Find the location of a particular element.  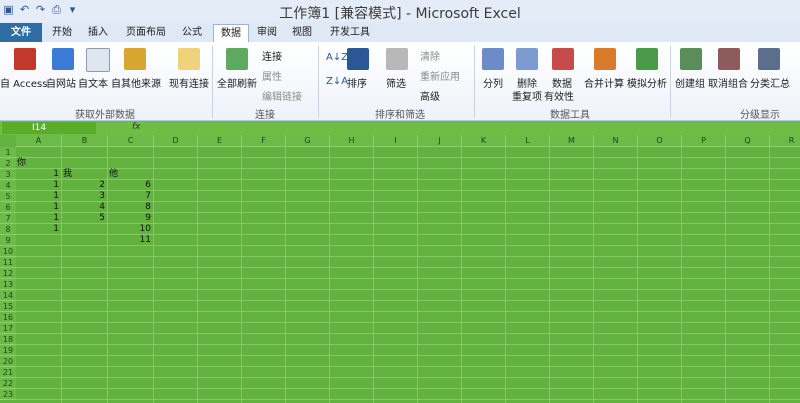

column-header-I: I is located at coordinates (396, 141).